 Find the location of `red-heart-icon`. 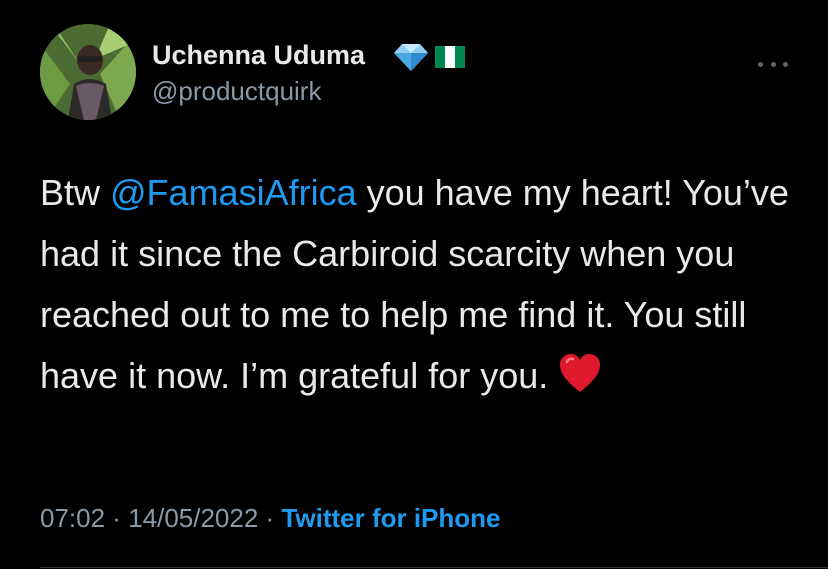

red-heart-icon is located at coordinates (580, 373).